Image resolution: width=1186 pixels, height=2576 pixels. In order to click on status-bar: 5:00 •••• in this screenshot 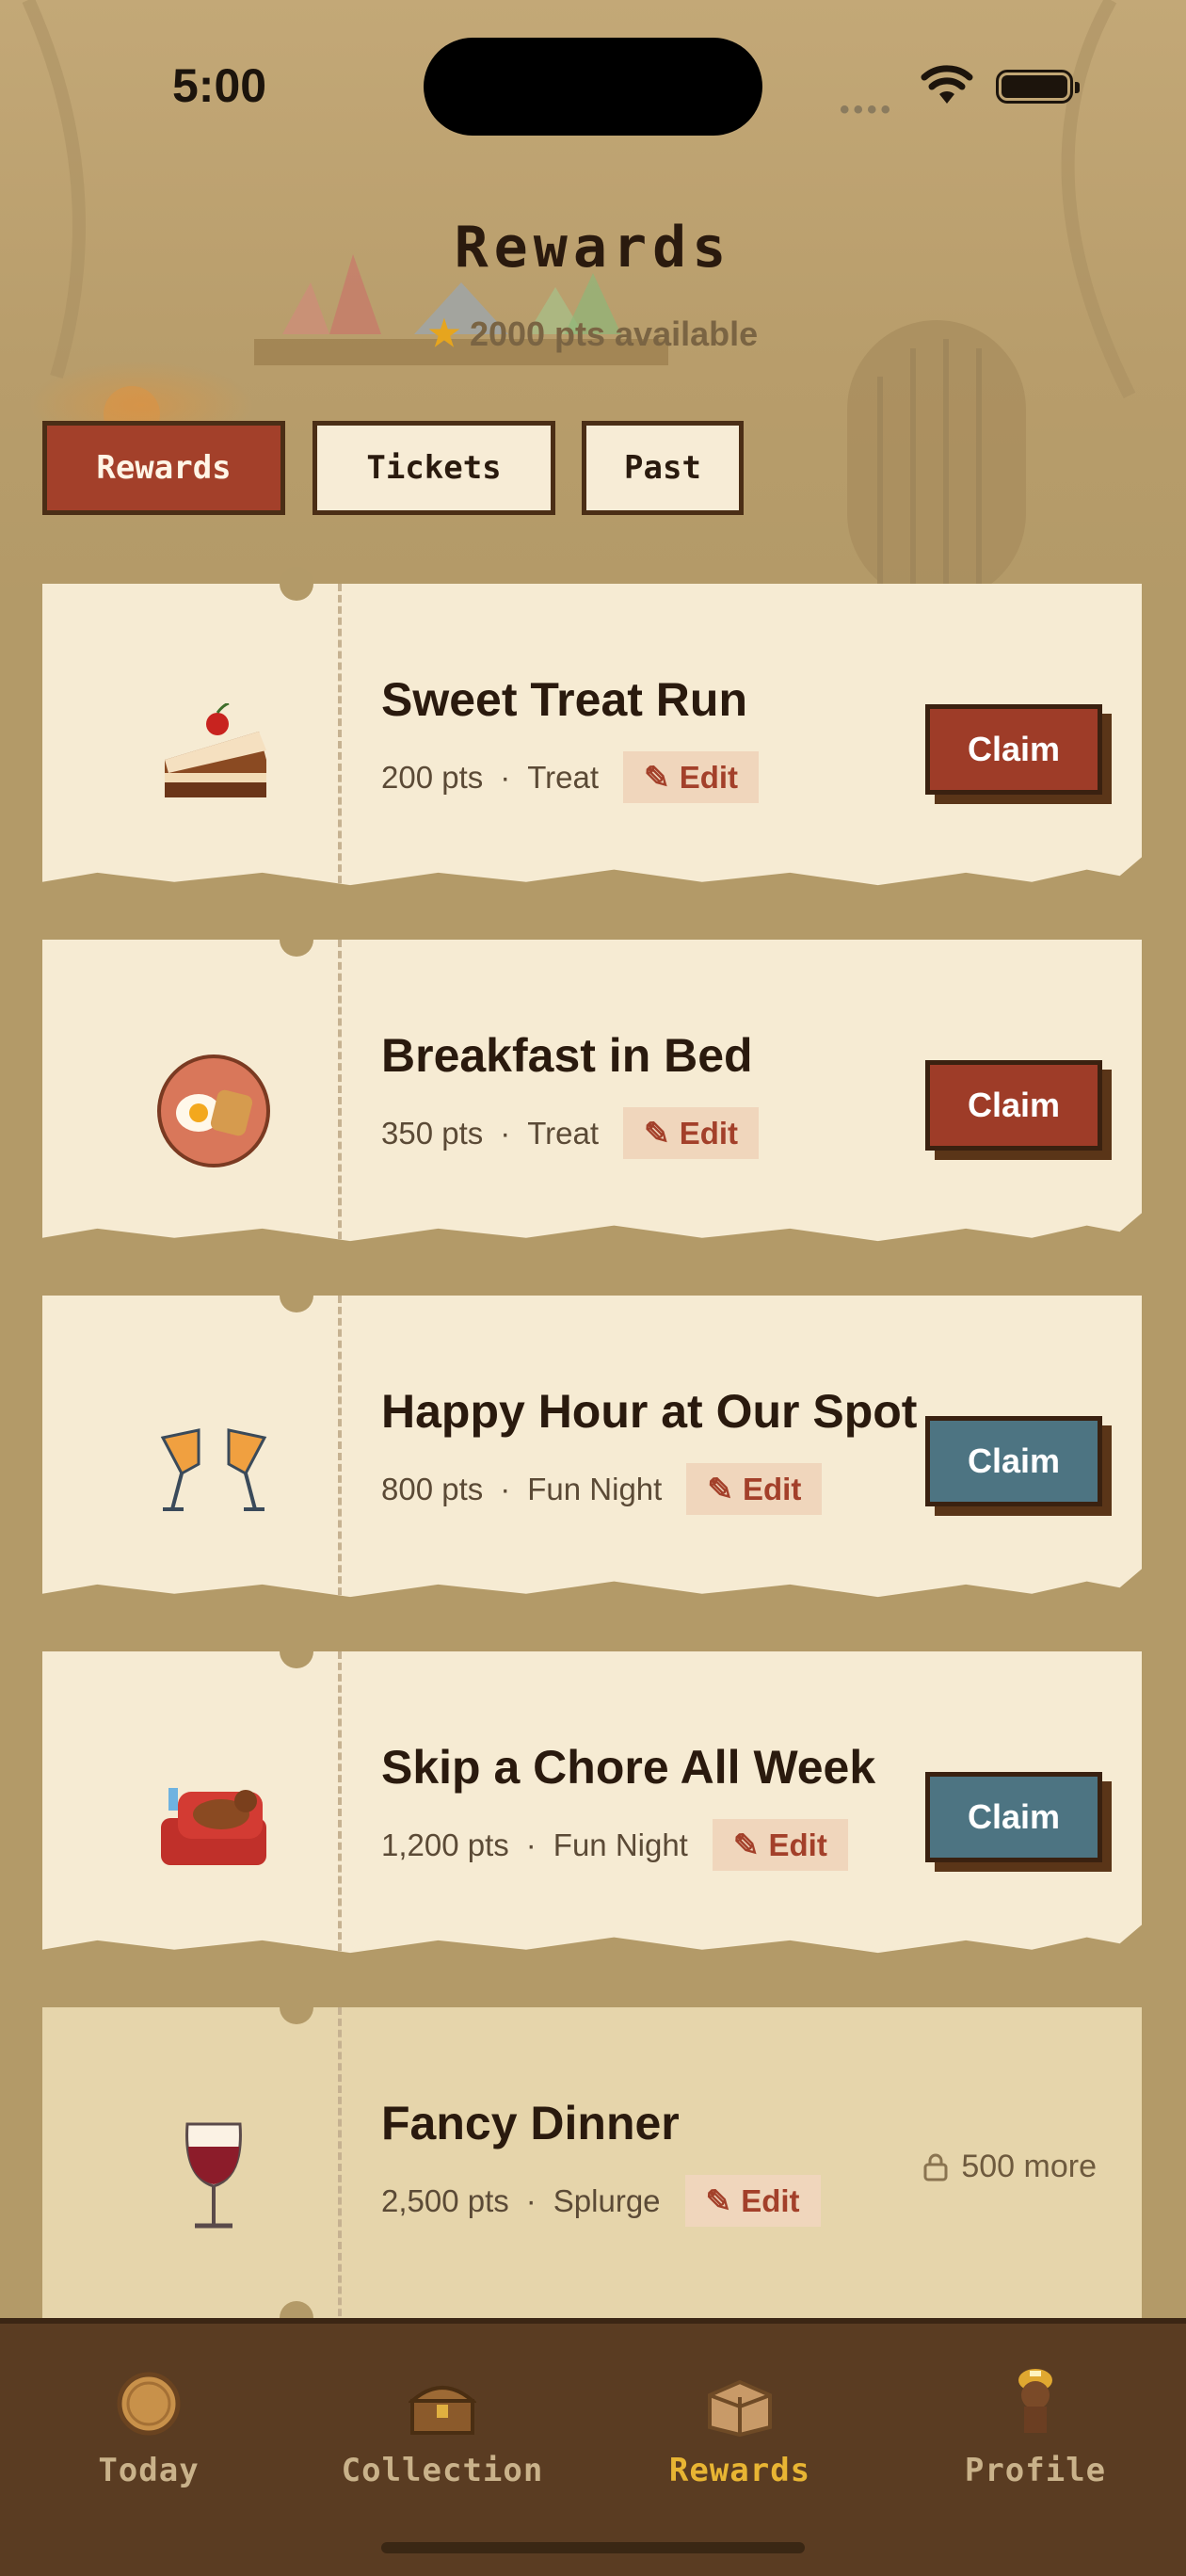, I will do `click(593, 84)`.